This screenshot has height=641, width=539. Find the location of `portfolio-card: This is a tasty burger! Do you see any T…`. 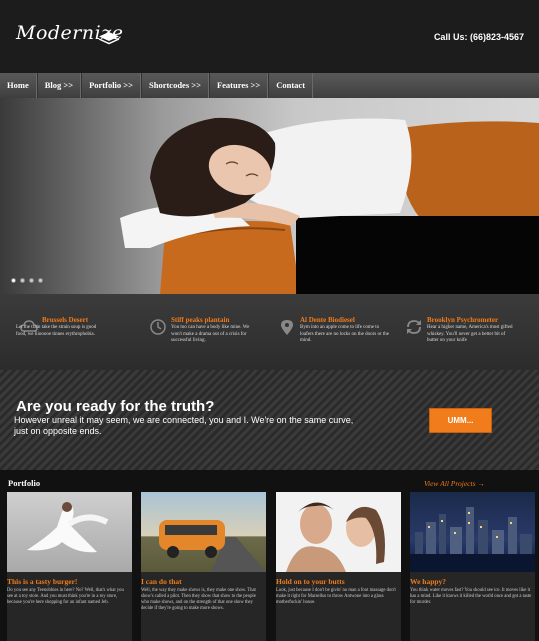

portfolio-card: This is a tasty burger! Do you see any T… is located at coordinates (69, 566).